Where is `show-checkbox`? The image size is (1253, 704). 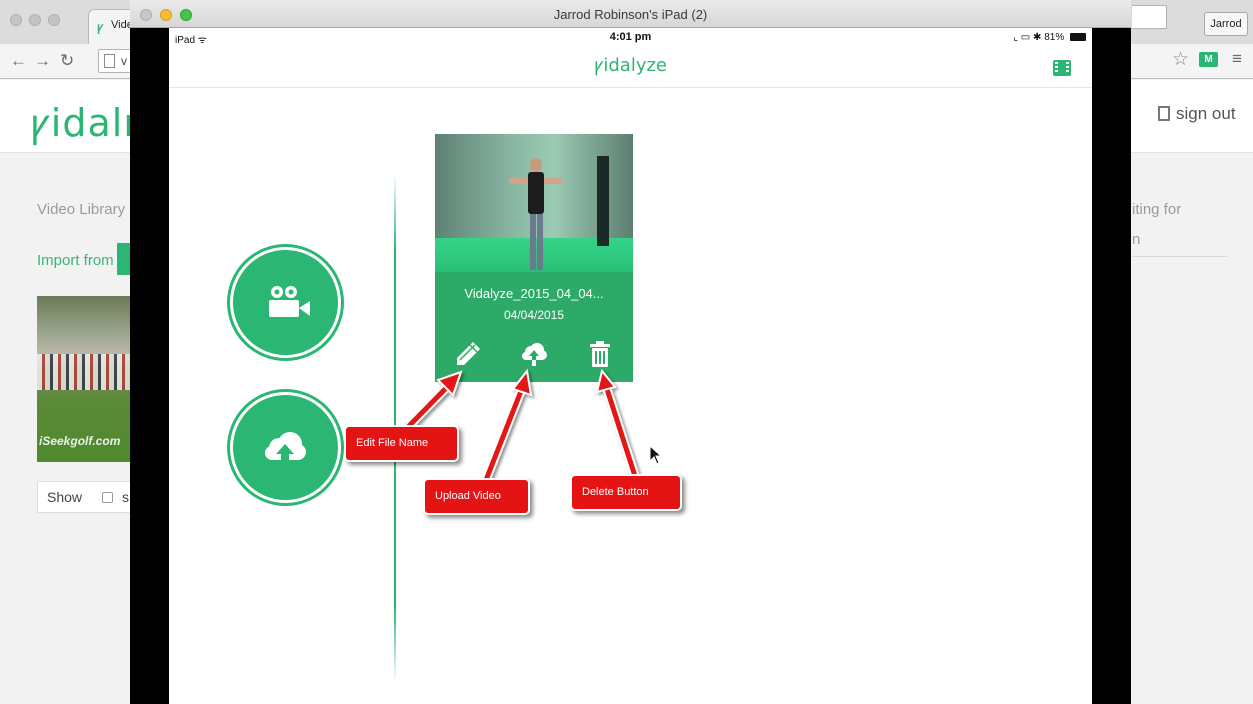
show-checkbox is located at coordinates (107, 497).